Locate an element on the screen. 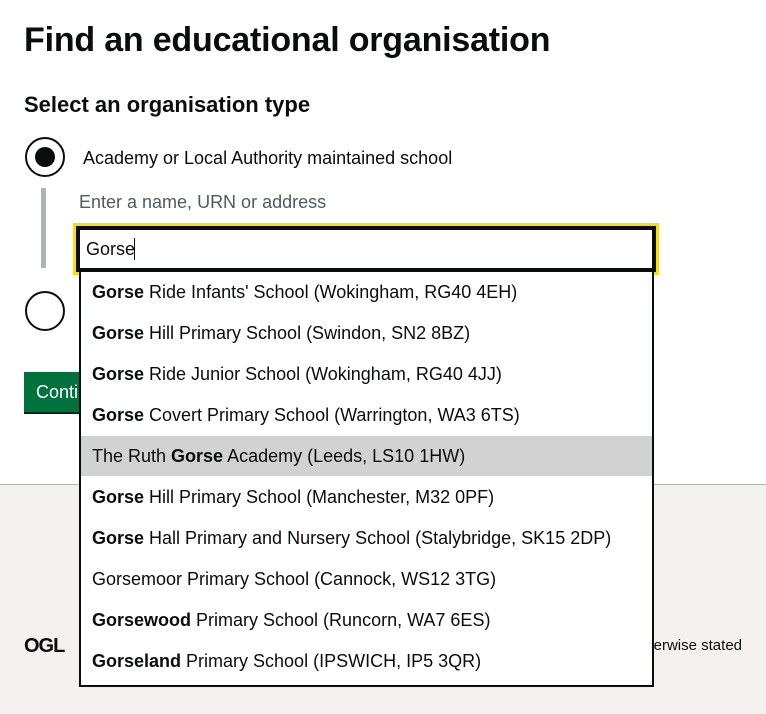 The height and width of the screenshot is (714, 766). option-text-pre: The Ruth is located at coordinates (132, 456).